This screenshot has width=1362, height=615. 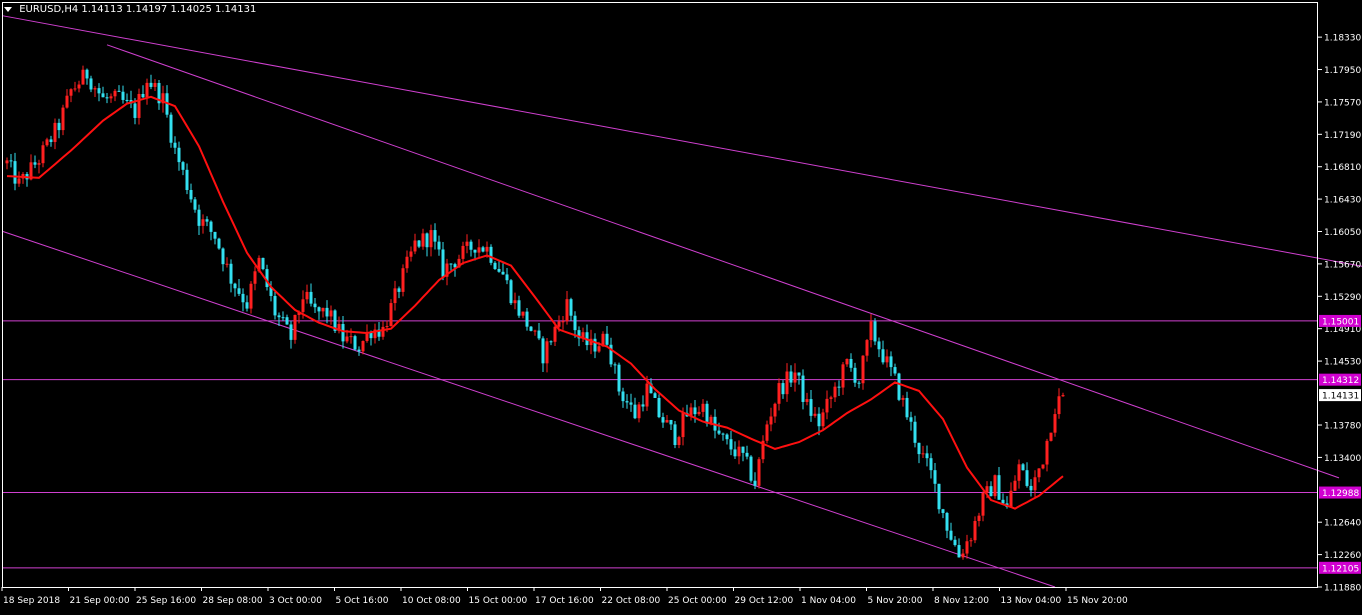 What do you see at coordinates (1342, 459) in the screenshot?
I see `y-tick-label: 1.13400` at bounding box center [1342, 459].